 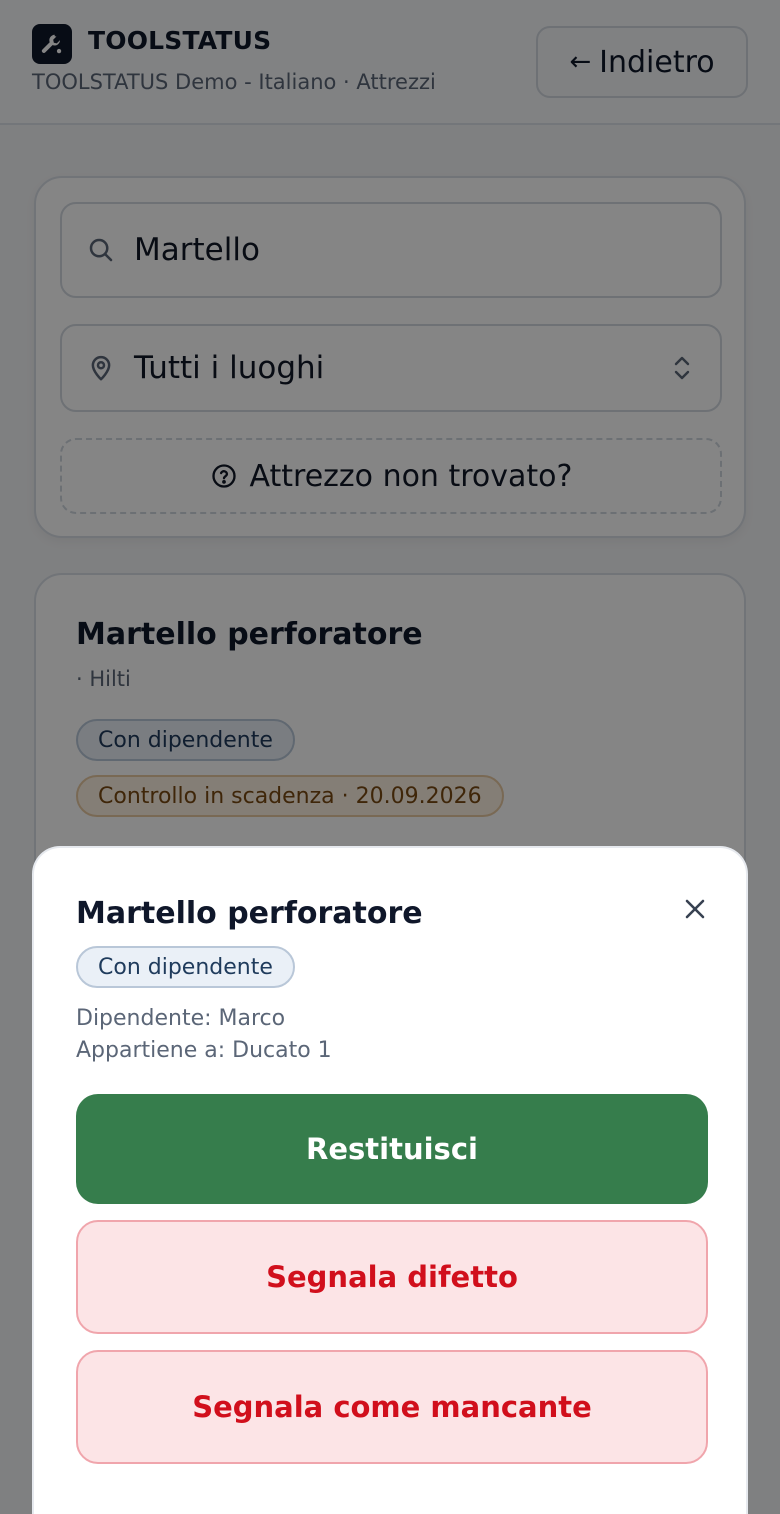 I want to click on return-button: Restituisci, so click(x=392, y=1149).